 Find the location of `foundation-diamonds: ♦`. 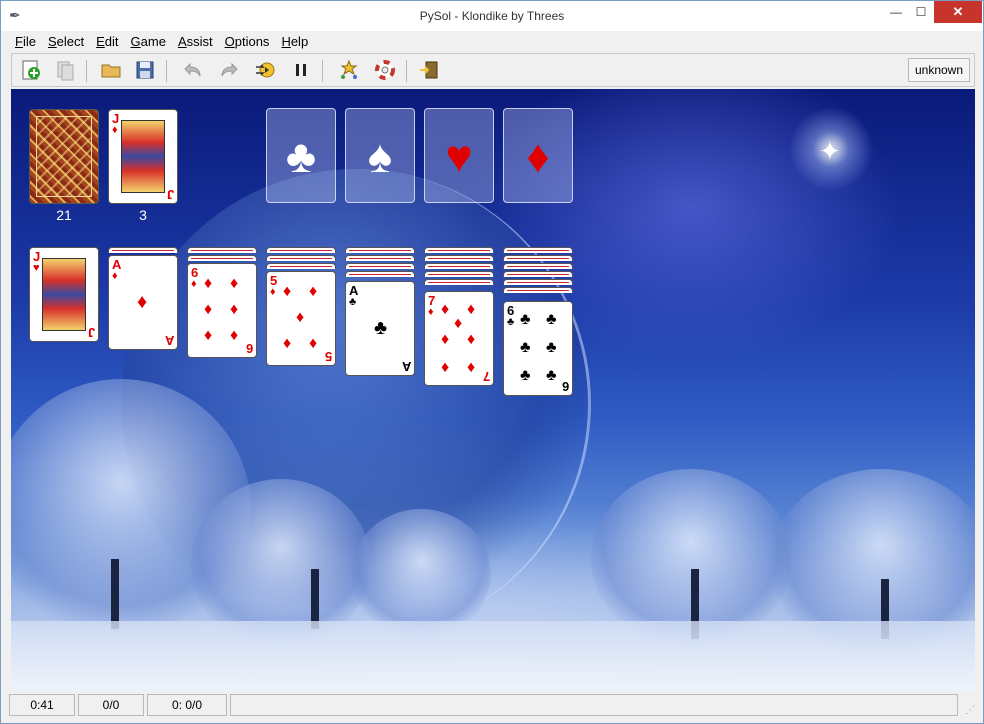

foundation-diamonds: ♦ is located at coordinates (538, 155).